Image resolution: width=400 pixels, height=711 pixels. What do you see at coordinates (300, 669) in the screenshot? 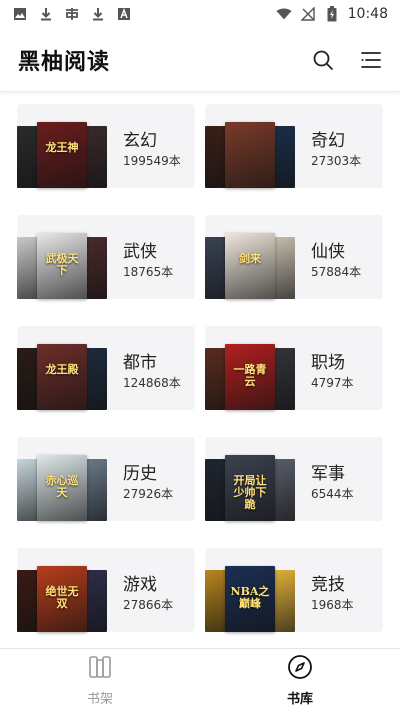
I see `compass-icon` at bounding box center [300, 669].